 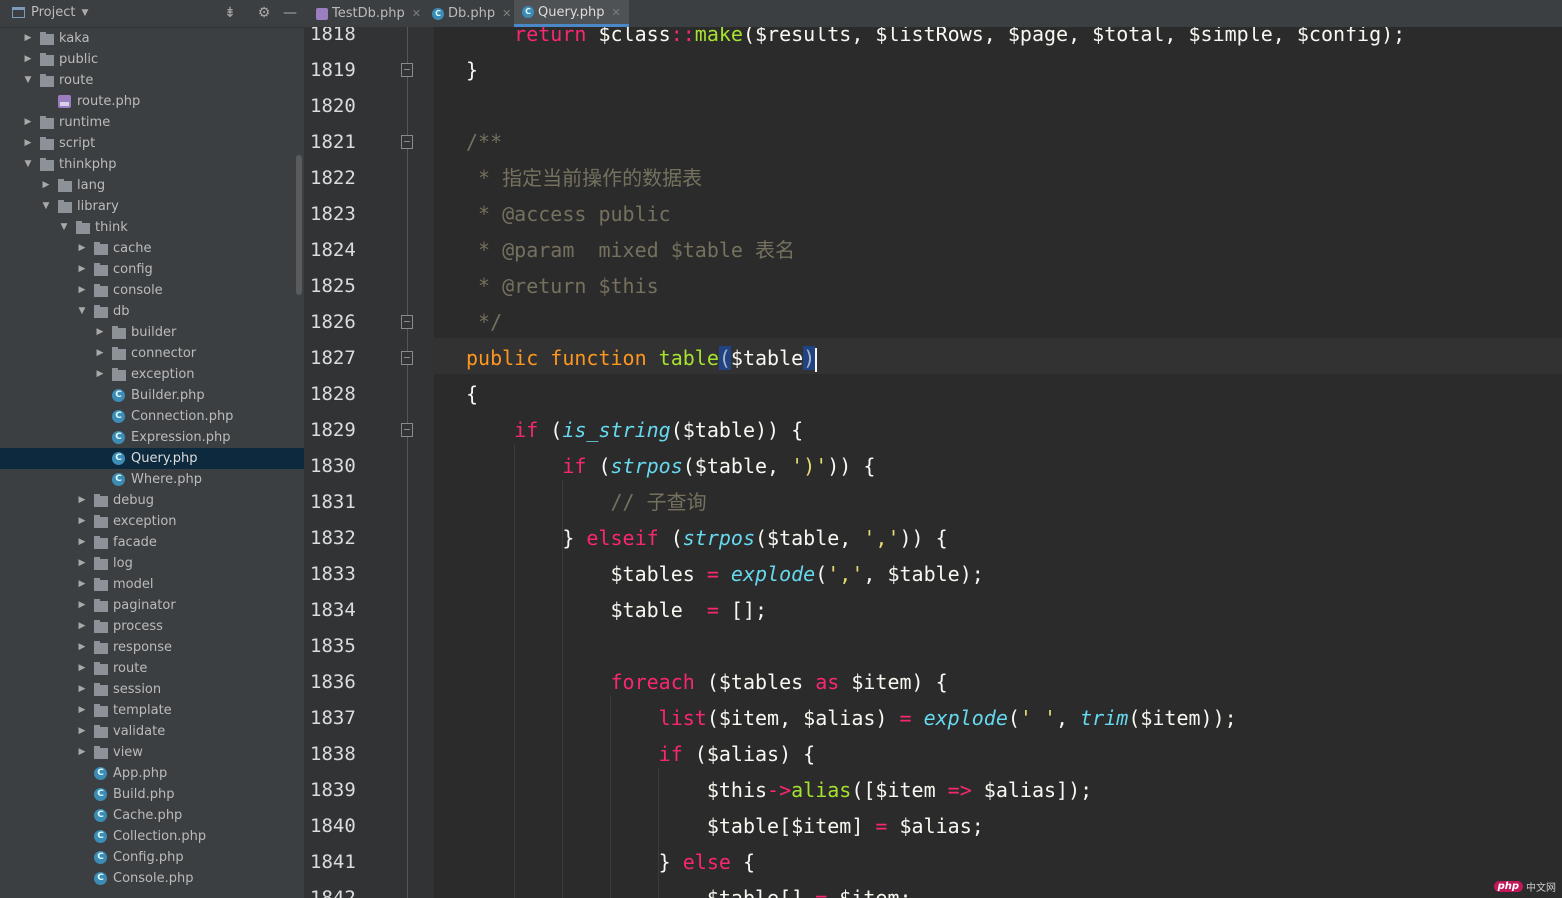 What do you see at coordinates (725, 826) in the screenshot?
I see `code-line: $table[$item] = $alias;` at bounding box center [725, 826].